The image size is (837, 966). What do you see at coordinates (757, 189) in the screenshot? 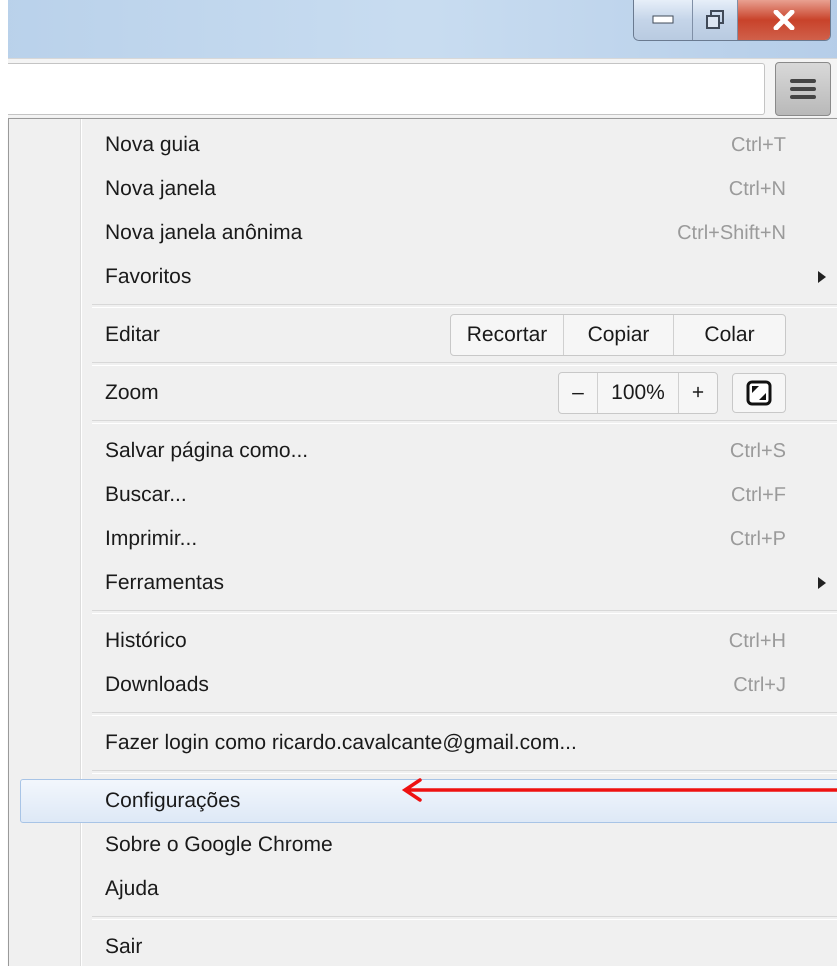
I see `shortcut-text: Ctrl+N` at bounding box center [757, 189].